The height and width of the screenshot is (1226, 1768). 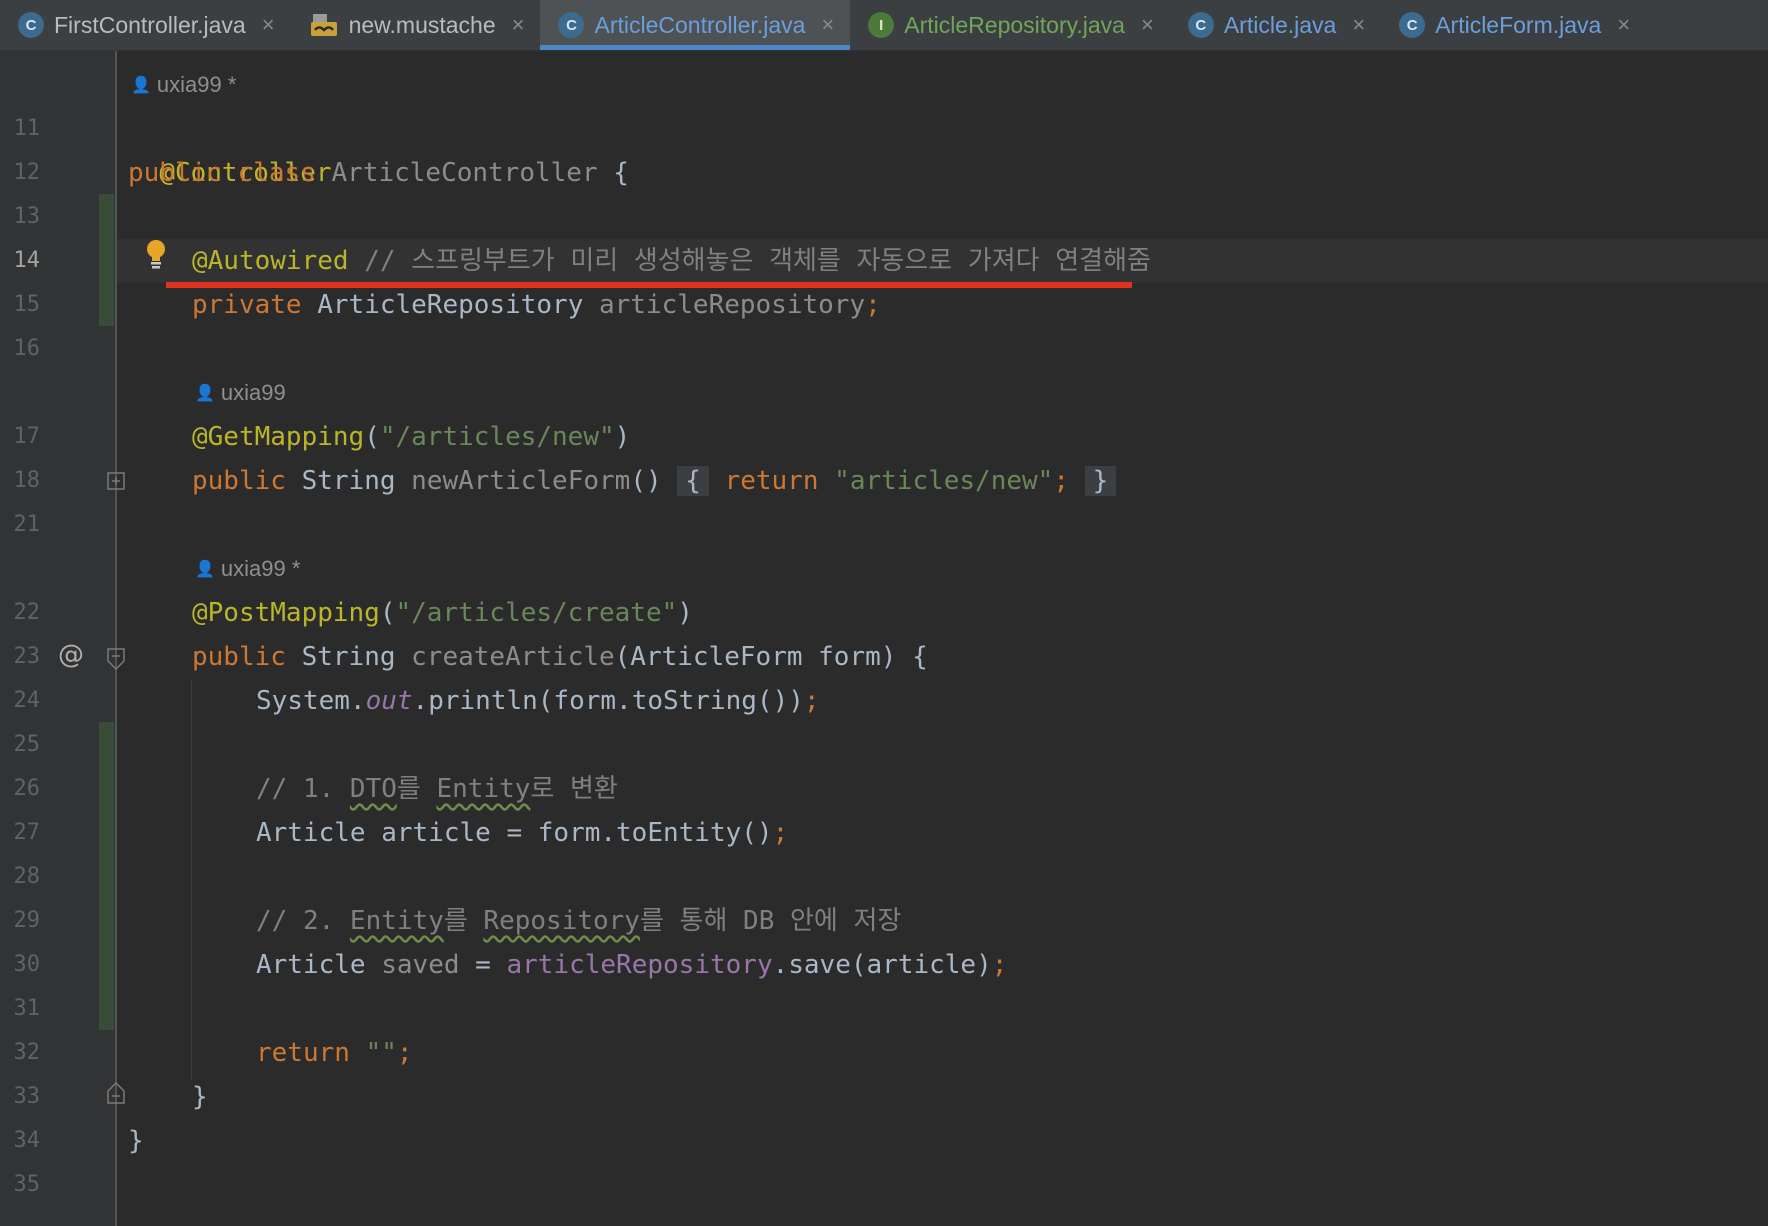 What do you see at coordinates (27, 788) in the screenshot?
I see `line-number: 26` at bounding box center [27, 788].